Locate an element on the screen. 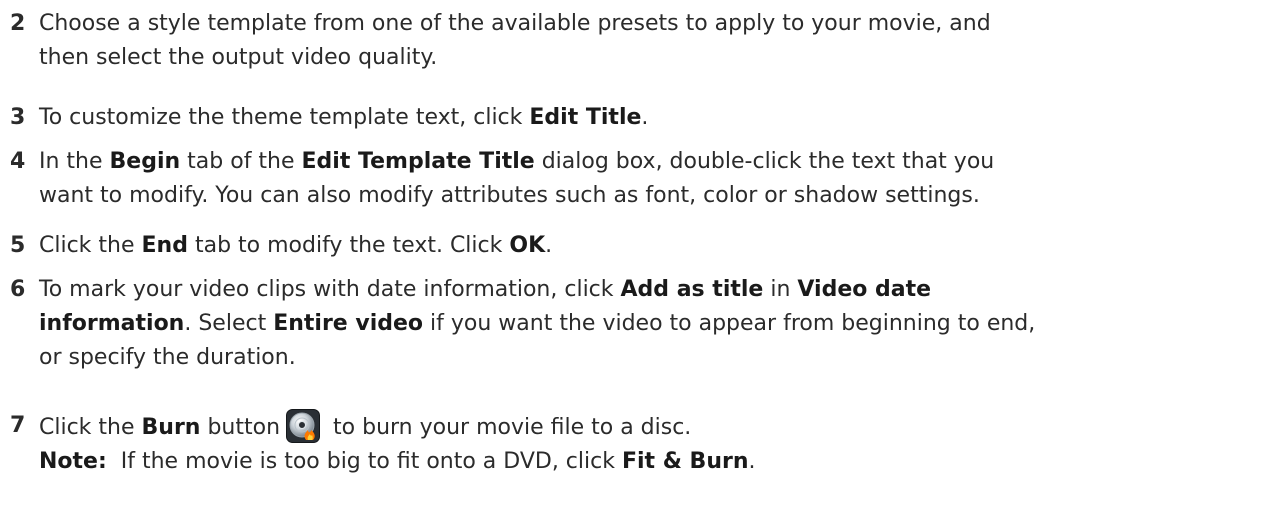  ui-term-information: information is located at coordinates (112, 323).